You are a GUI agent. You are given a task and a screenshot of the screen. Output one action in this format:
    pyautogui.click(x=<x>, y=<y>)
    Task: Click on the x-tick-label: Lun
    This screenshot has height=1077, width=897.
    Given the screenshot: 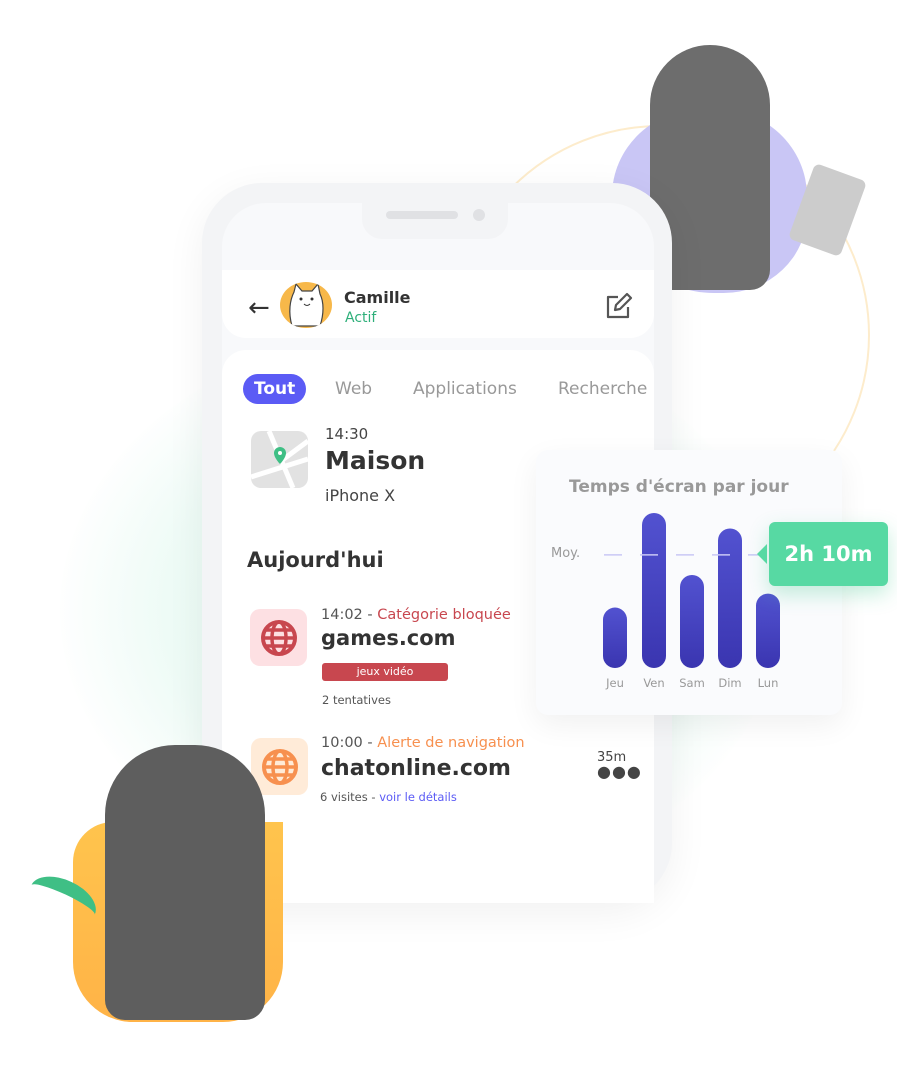 What is the action you would take?
    pyautogui.click(x=768, y=683)
    